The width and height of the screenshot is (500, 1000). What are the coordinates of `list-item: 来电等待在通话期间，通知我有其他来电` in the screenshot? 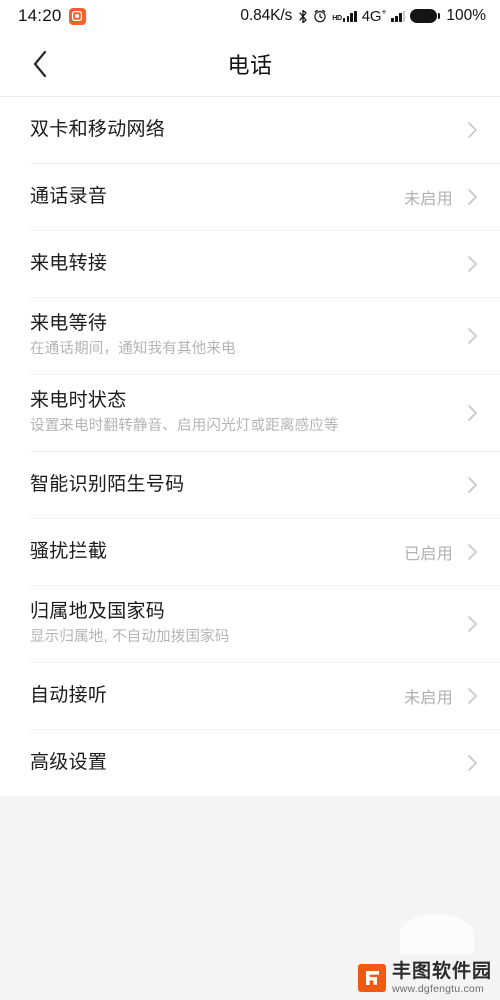 It's located at (250, 336).